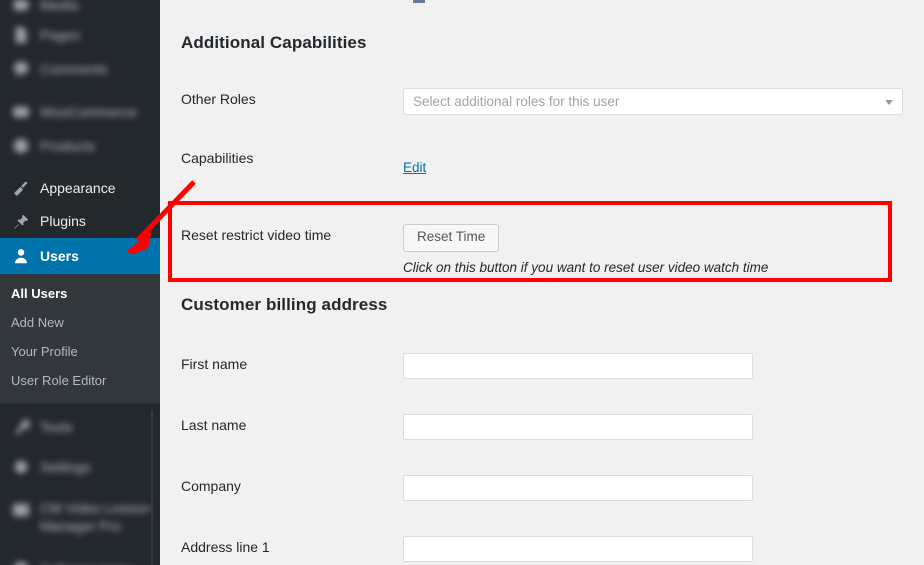 The height and width of the screenshot is (565, 924). Describe the element at coordinates (419, 1) in the screenshot. I see `cut-off-widget-sliver` at that location.